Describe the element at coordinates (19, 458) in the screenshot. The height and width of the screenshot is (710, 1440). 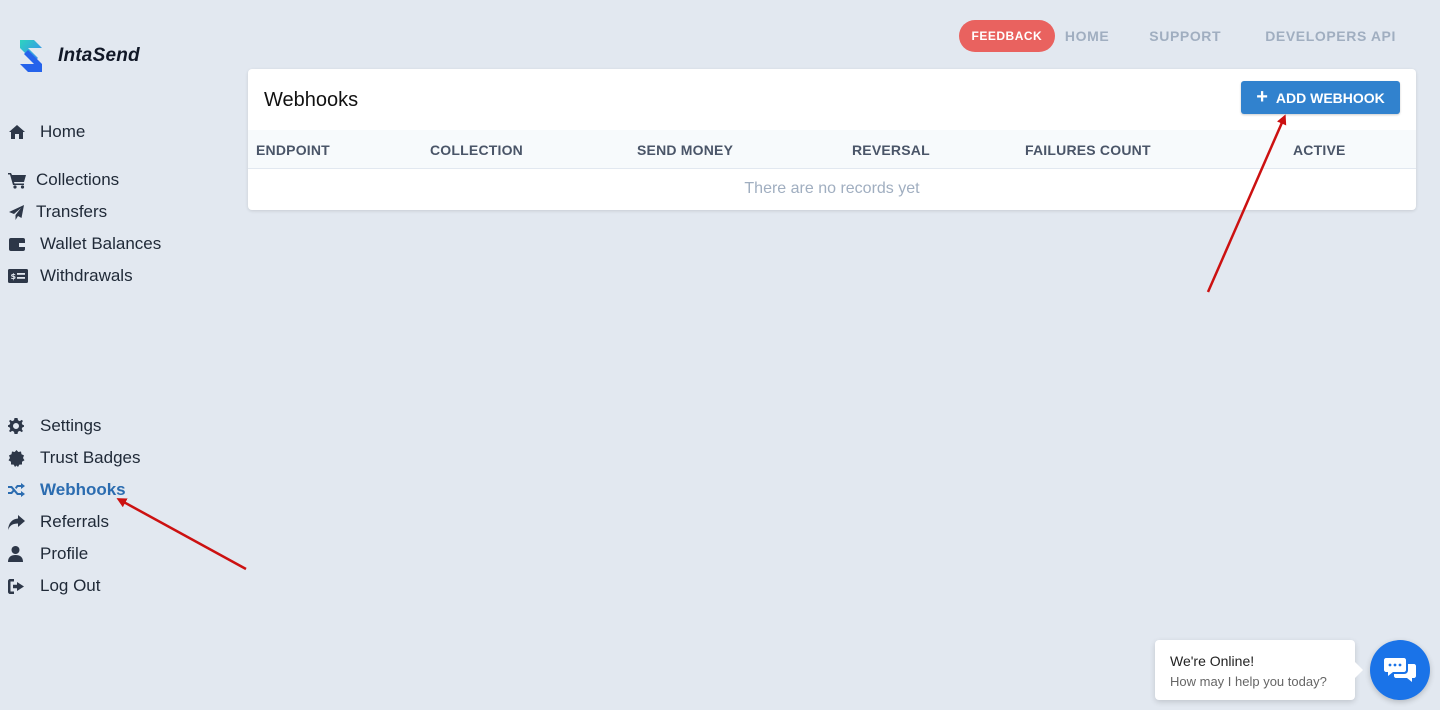
I see `certificate-icon` at that location.